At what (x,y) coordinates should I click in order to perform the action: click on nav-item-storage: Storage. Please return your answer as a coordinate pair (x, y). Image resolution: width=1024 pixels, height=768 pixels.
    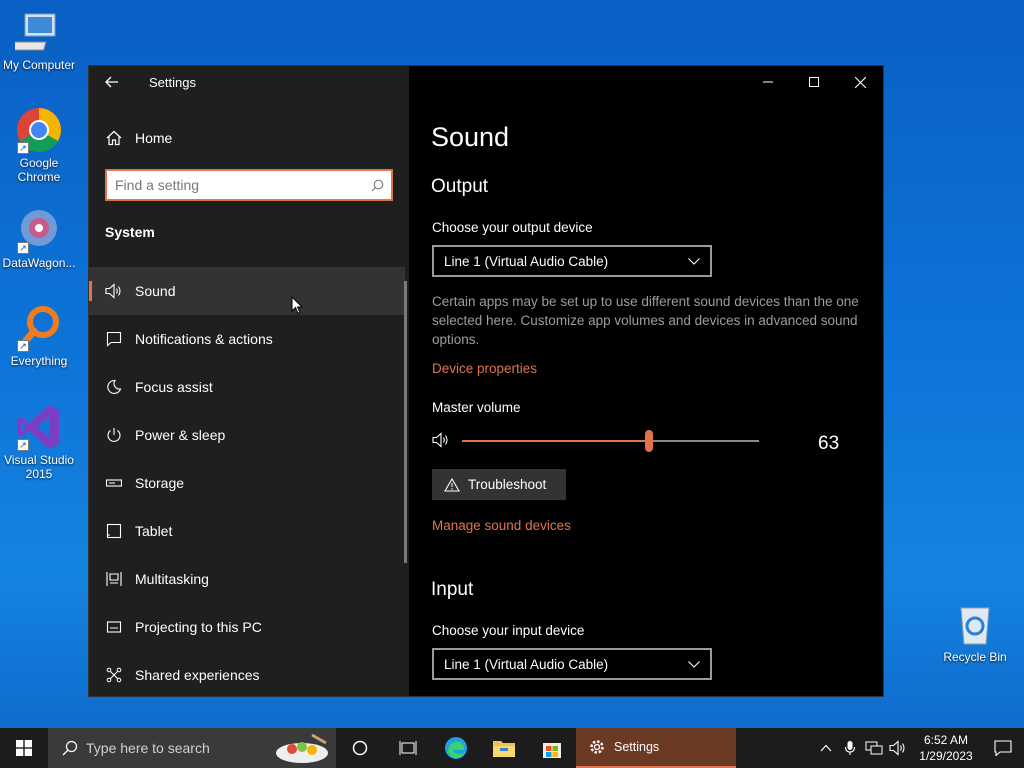
    Looking at the image, I should click on (247, 483).